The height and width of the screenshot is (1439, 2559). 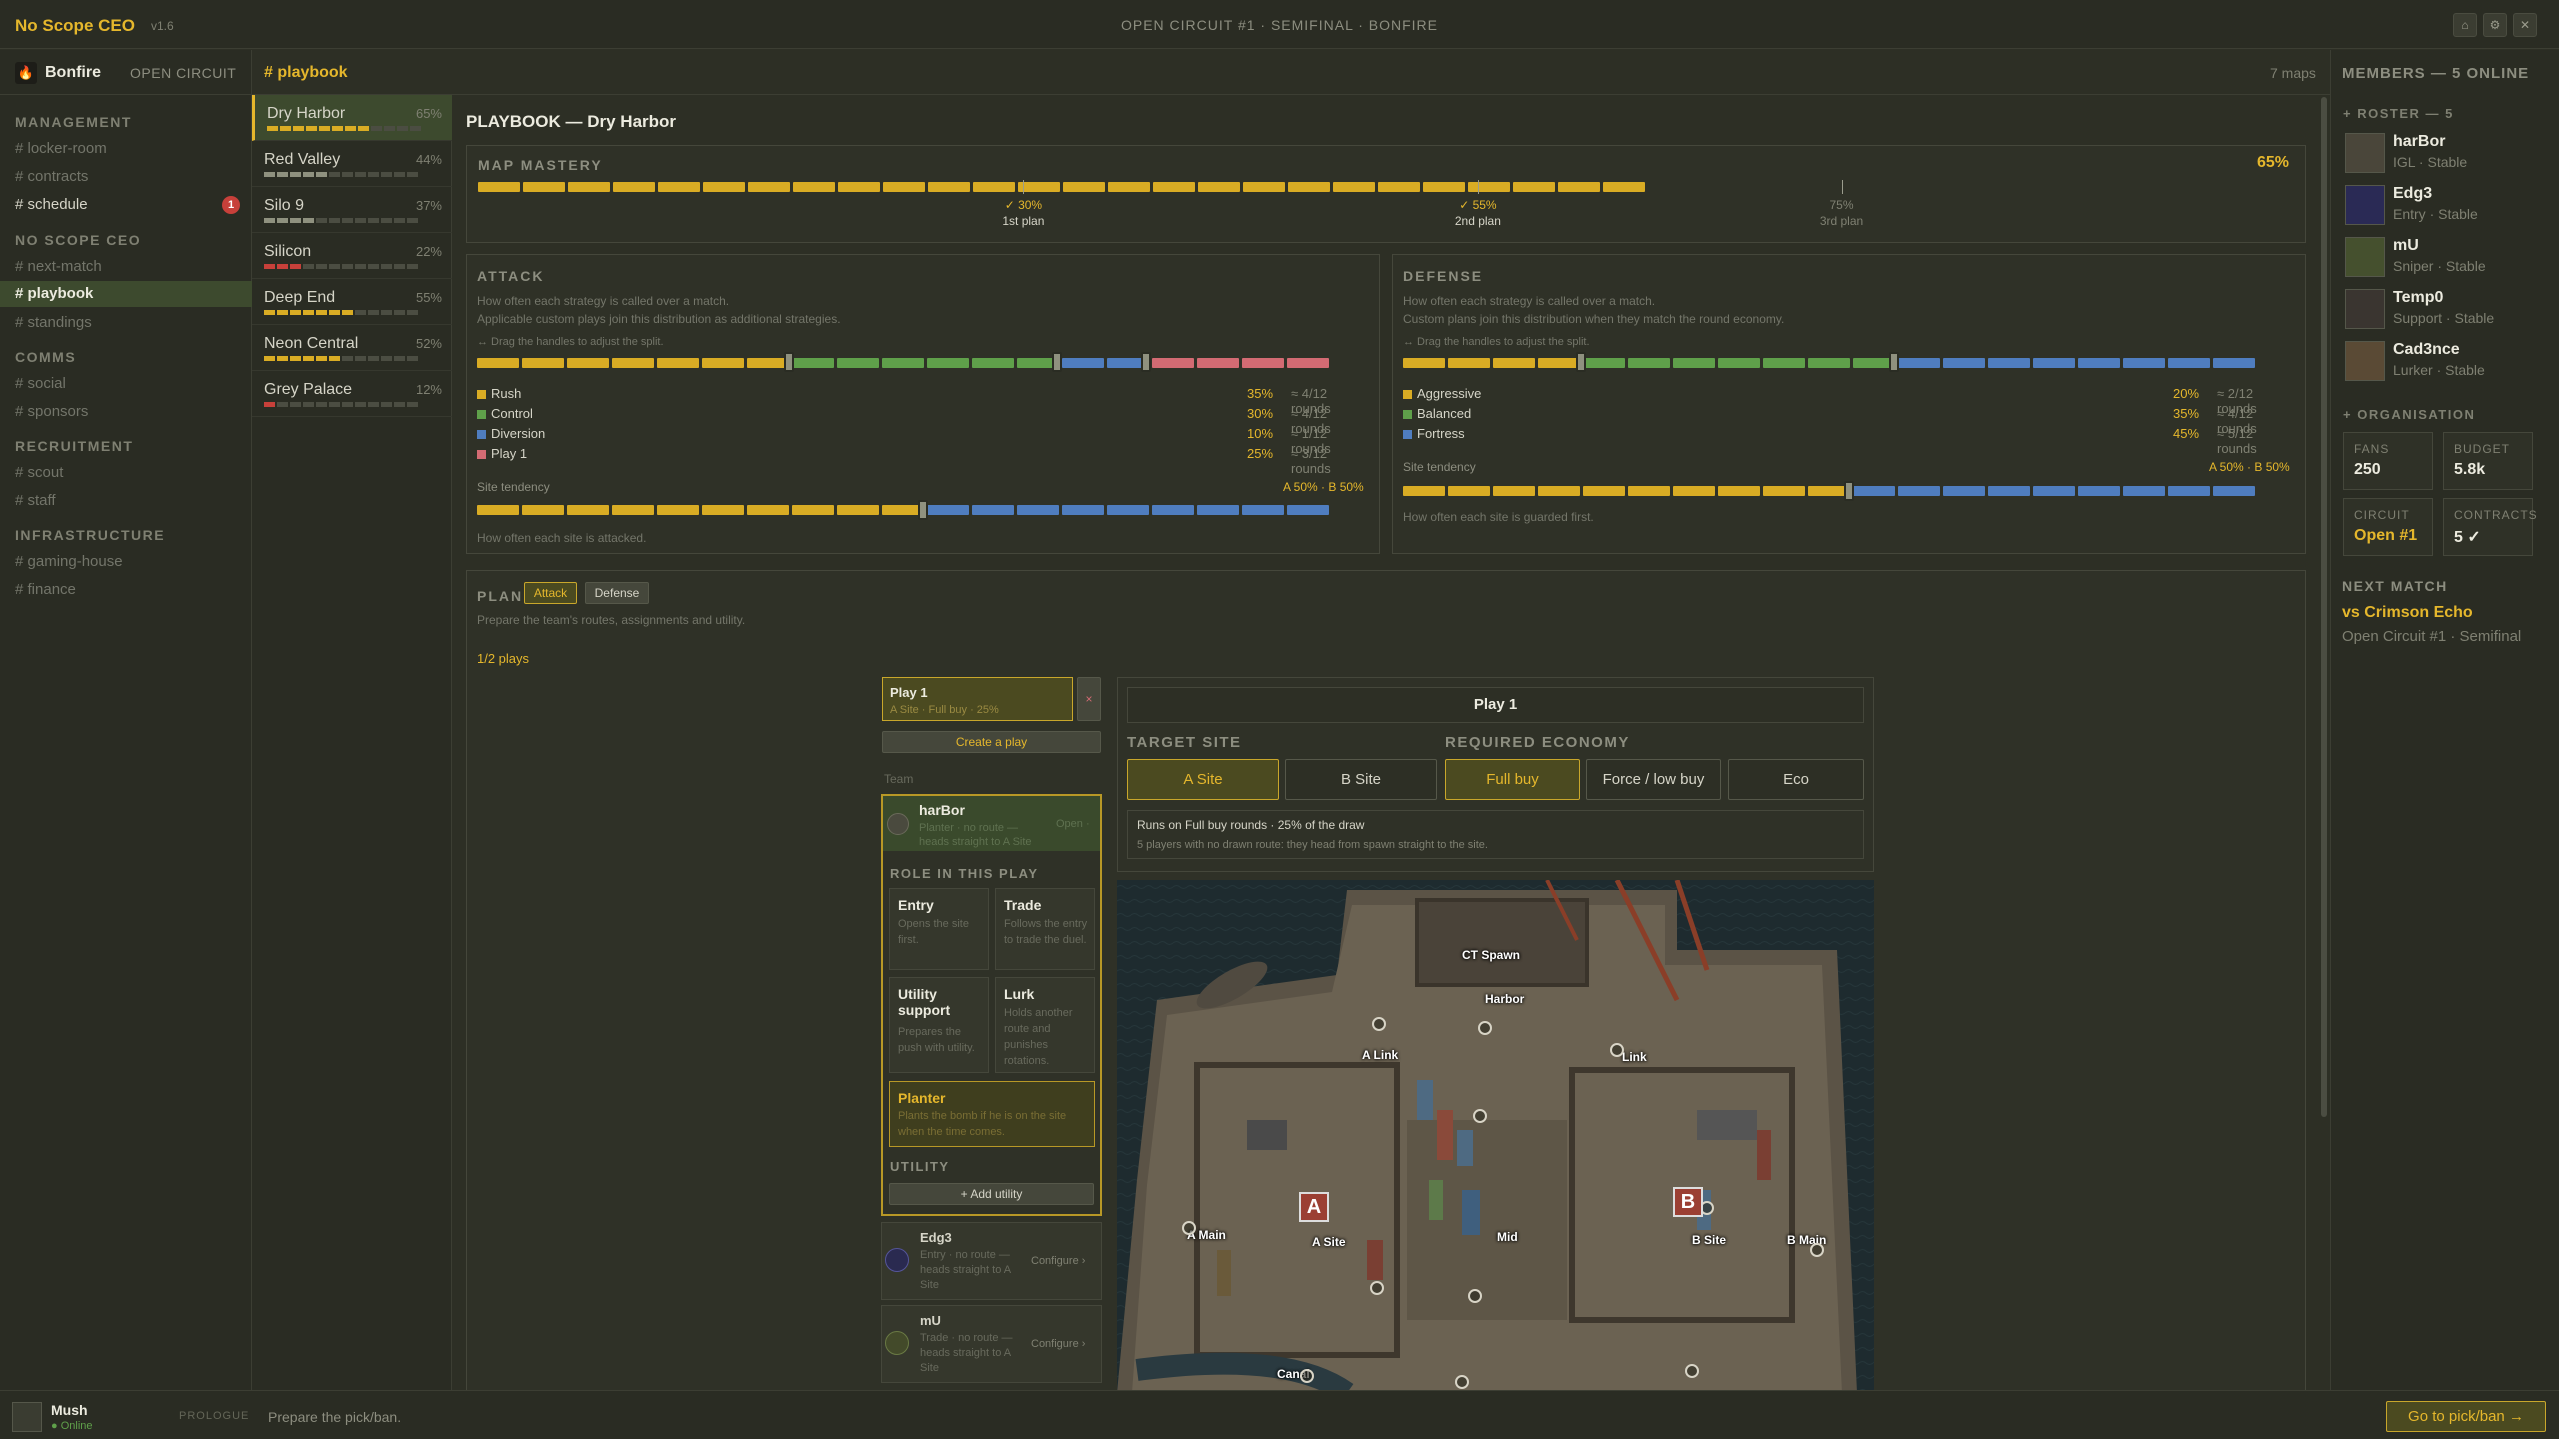 What do you see at coordinates (2450, 366) in the screenshot?
I see `roster-member: Cad3nce Lurker · Stable` at bounding box center [2450, 366].